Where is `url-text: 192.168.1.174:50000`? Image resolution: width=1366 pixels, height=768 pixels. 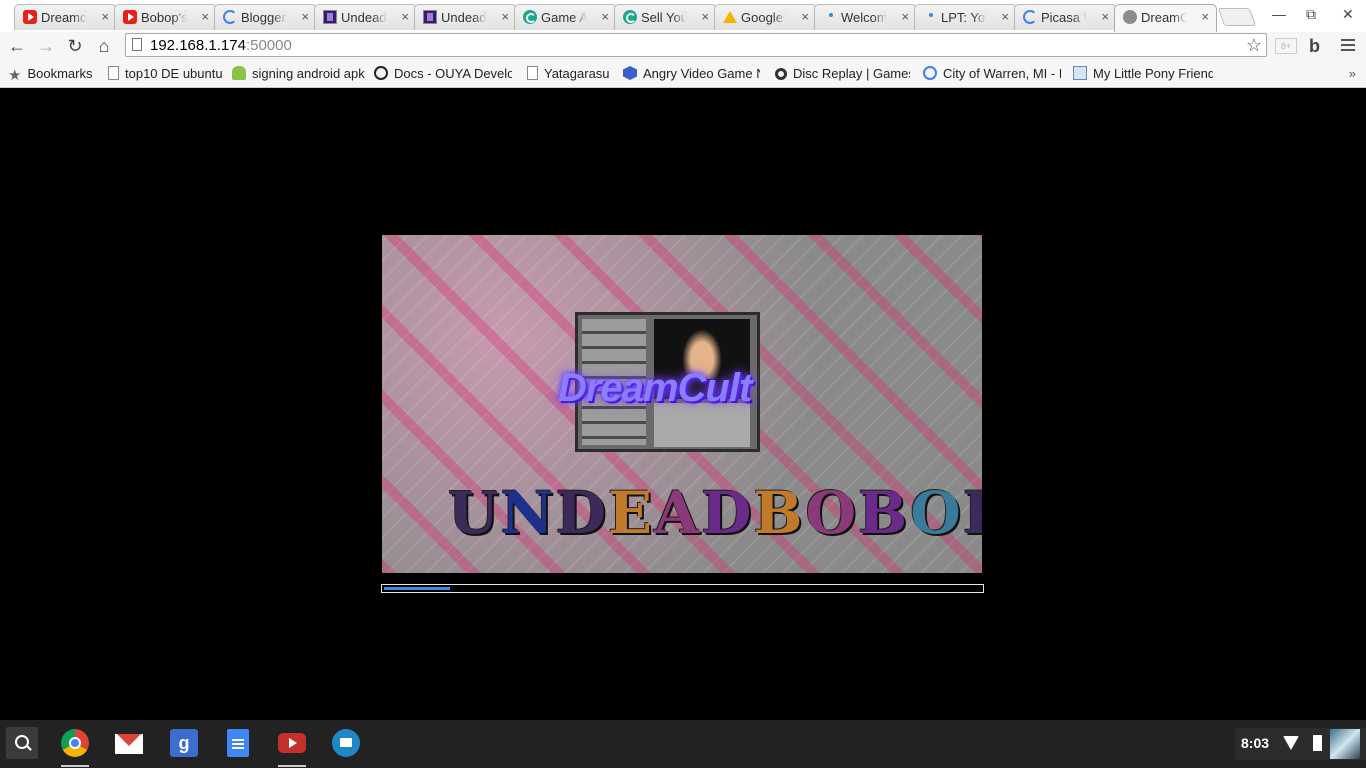 url-text: 192.168.1.174:50000 is located at coordinates (221, 45).